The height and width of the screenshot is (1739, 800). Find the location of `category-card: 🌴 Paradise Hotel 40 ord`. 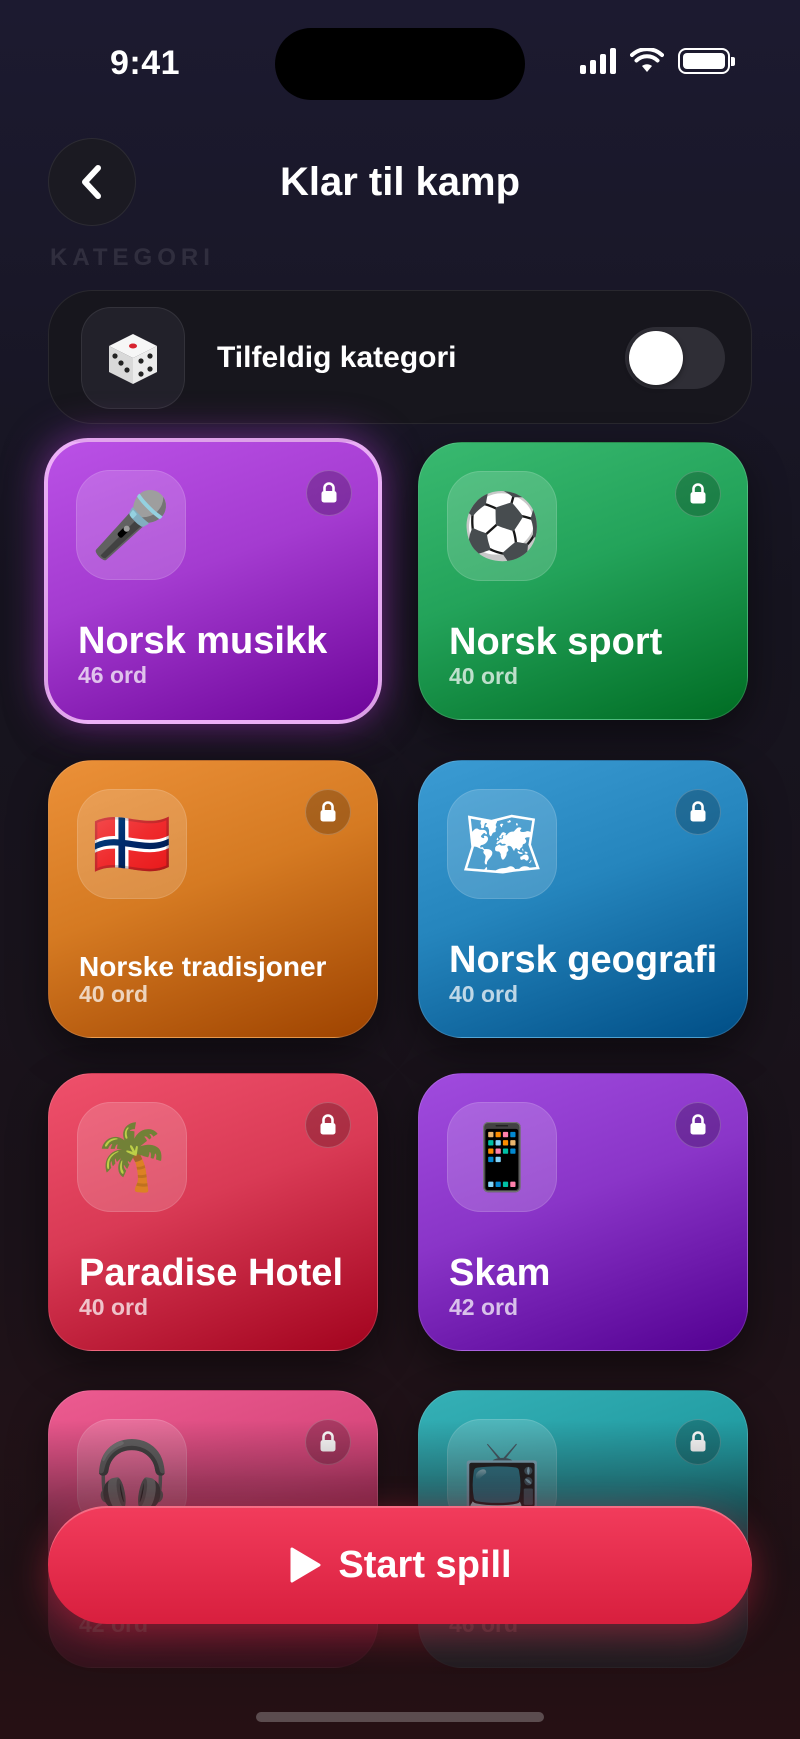

category-card: 🌴 Paradise Hotel 40 ord is located at coordinates (213, 1212).